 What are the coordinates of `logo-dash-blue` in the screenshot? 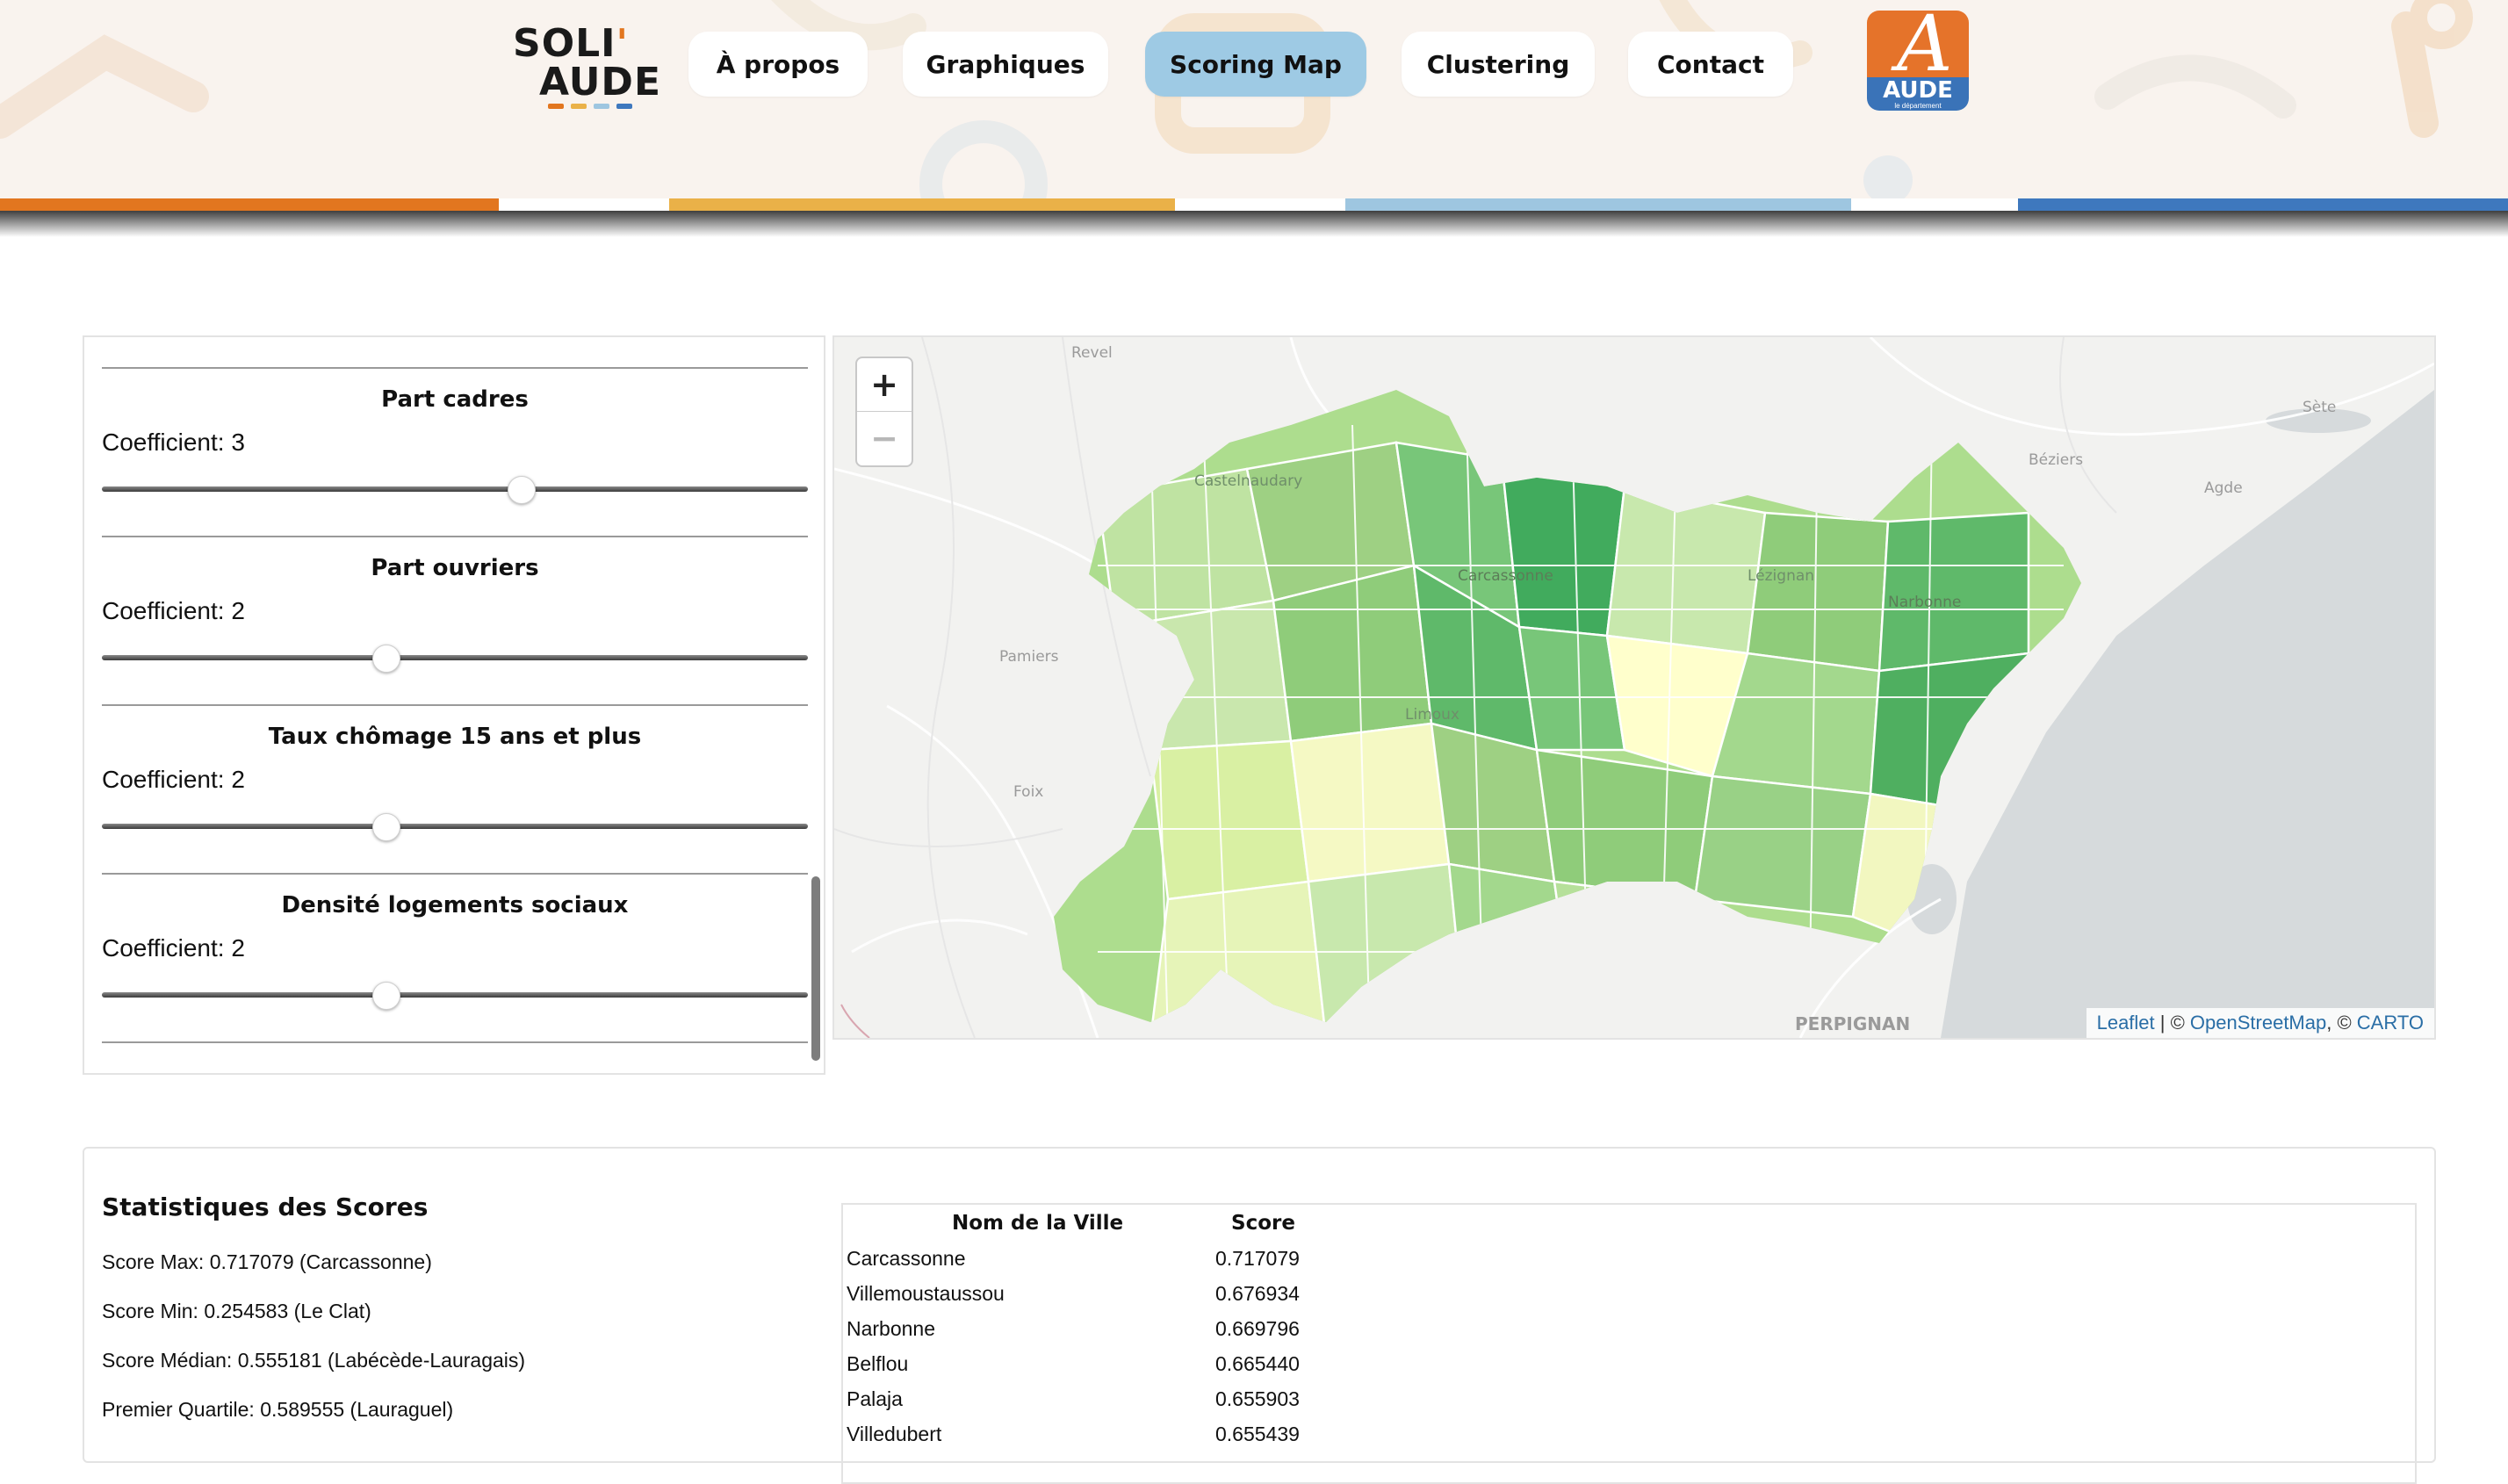 It's located at (624, 106).